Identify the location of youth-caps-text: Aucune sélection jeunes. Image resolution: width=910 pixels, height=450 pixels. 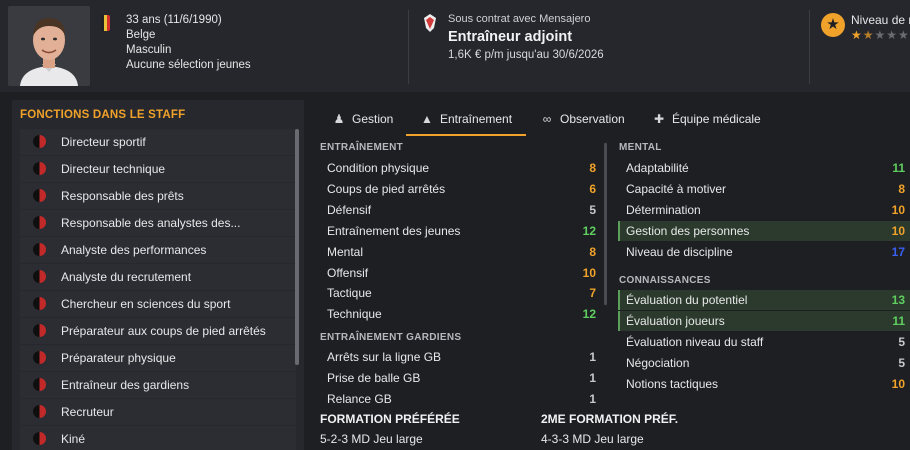
(188, 65).